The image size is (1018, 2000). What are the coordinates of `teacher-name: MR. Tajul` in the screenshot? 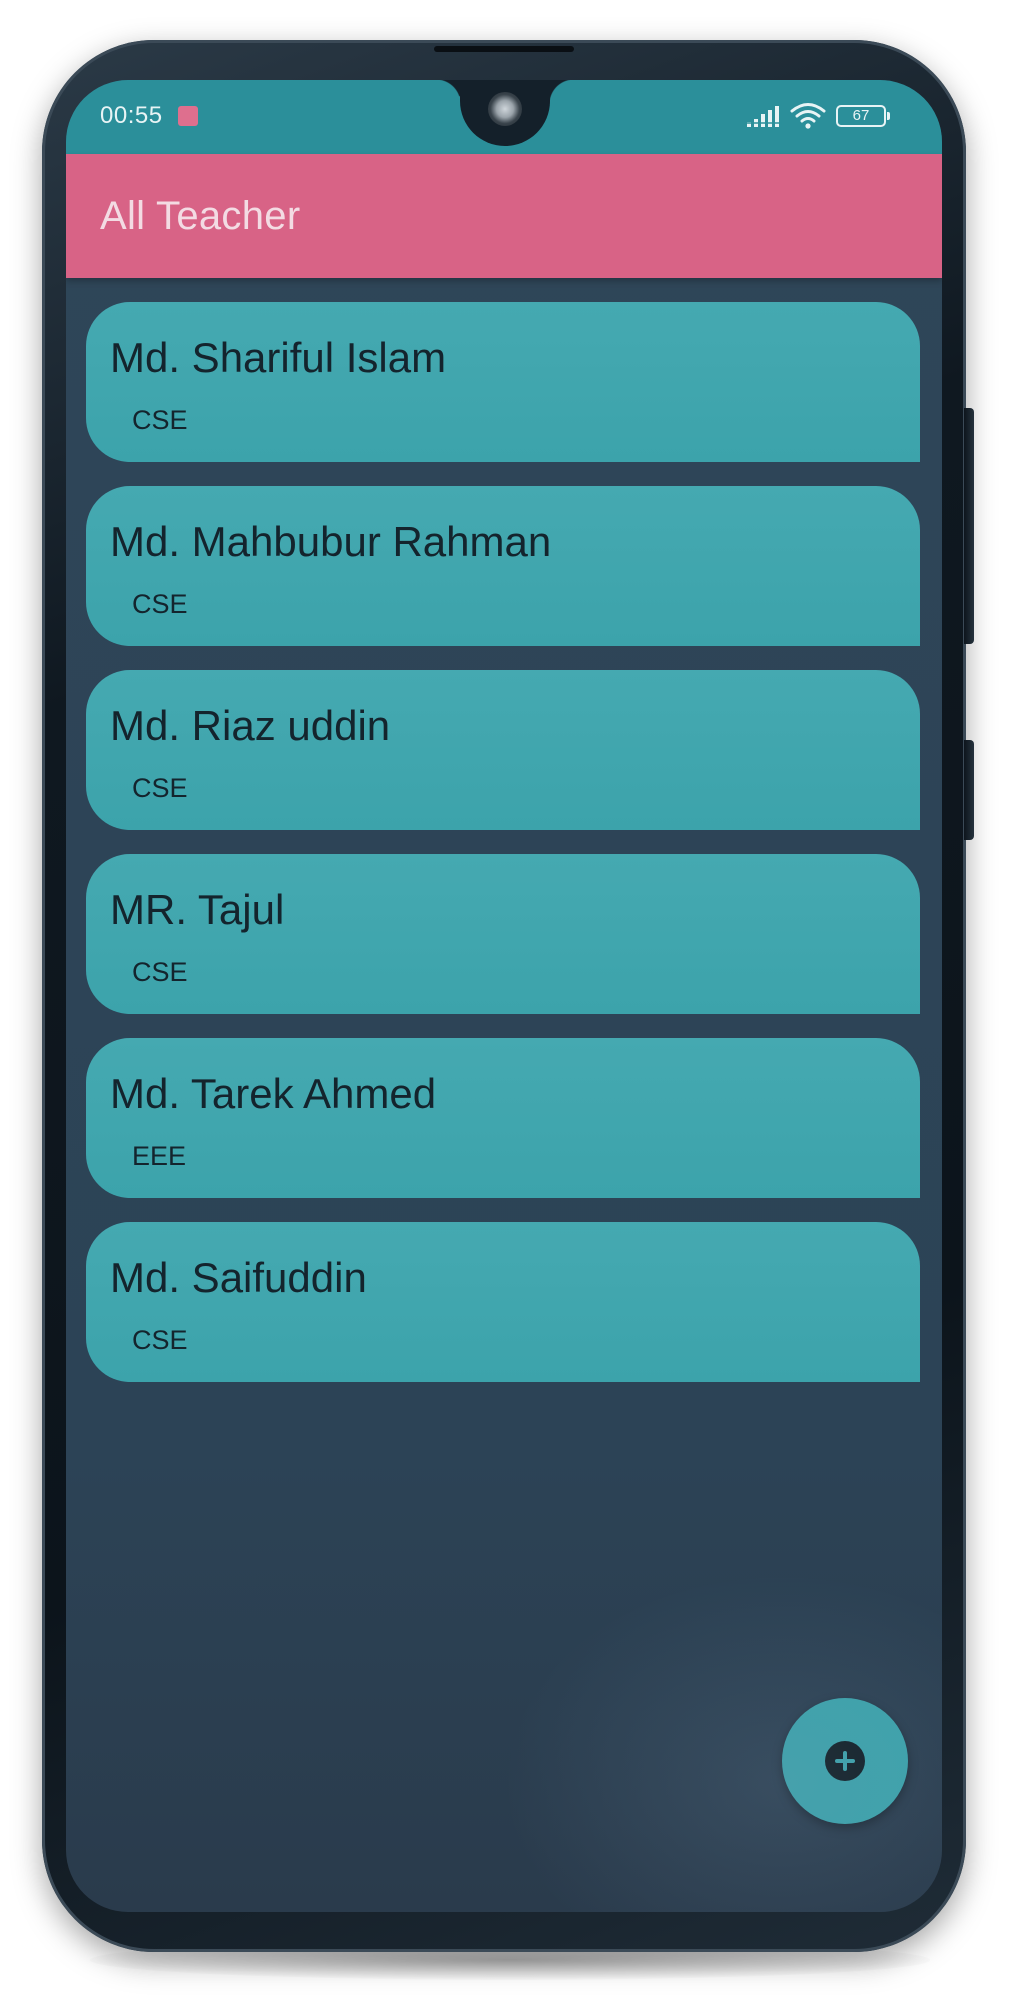 It's located at (197, 909).